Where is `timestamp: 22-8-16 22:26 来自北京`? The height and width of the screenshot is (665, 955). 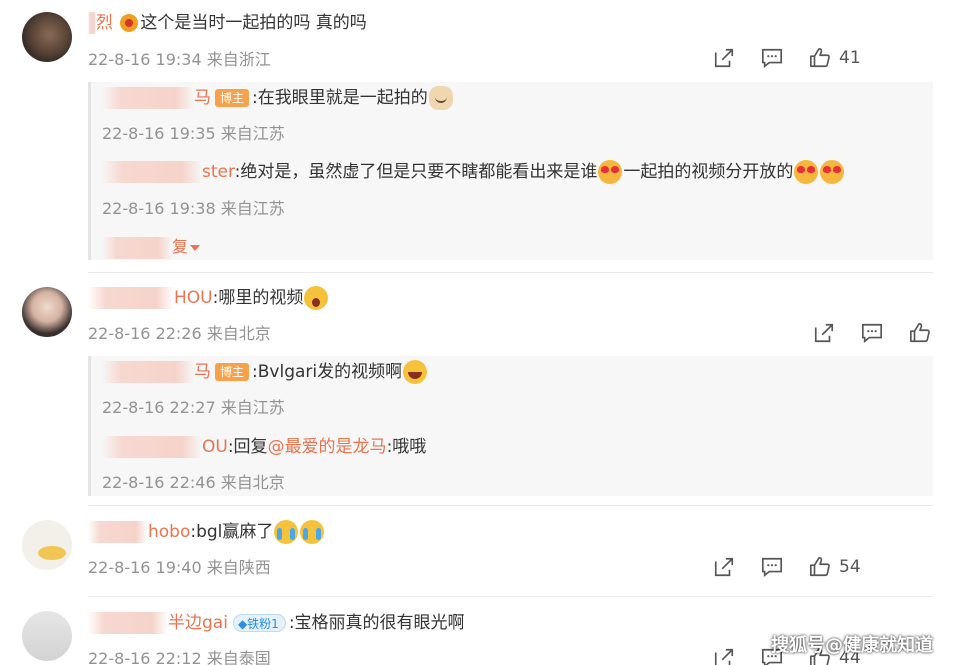 timestamp: 22-8-16 22:26 来自北京 is located at coordinates (179, 333).